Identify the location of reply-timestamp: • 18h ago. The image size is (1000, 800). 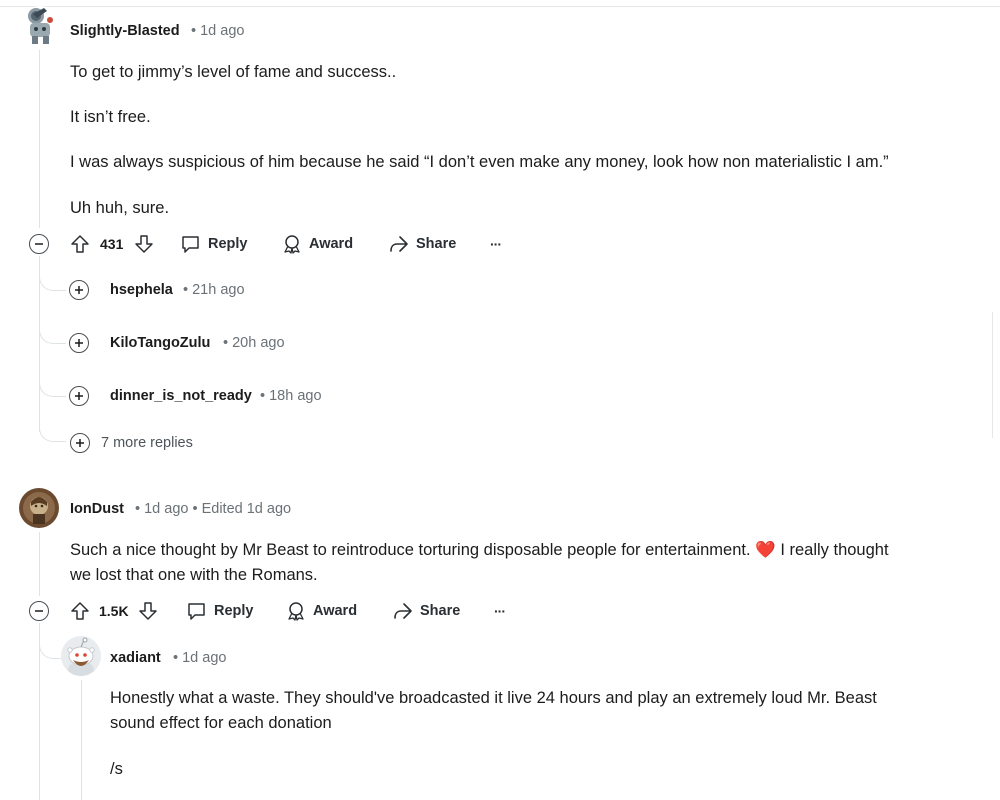
(291, 396).